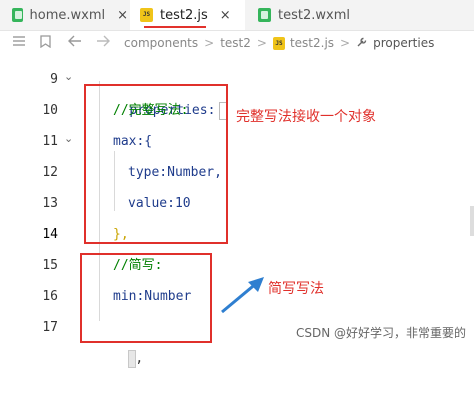  Describe the element at coordinates (50, 110) in the screenshot. I see `line-number: 10` at that location.